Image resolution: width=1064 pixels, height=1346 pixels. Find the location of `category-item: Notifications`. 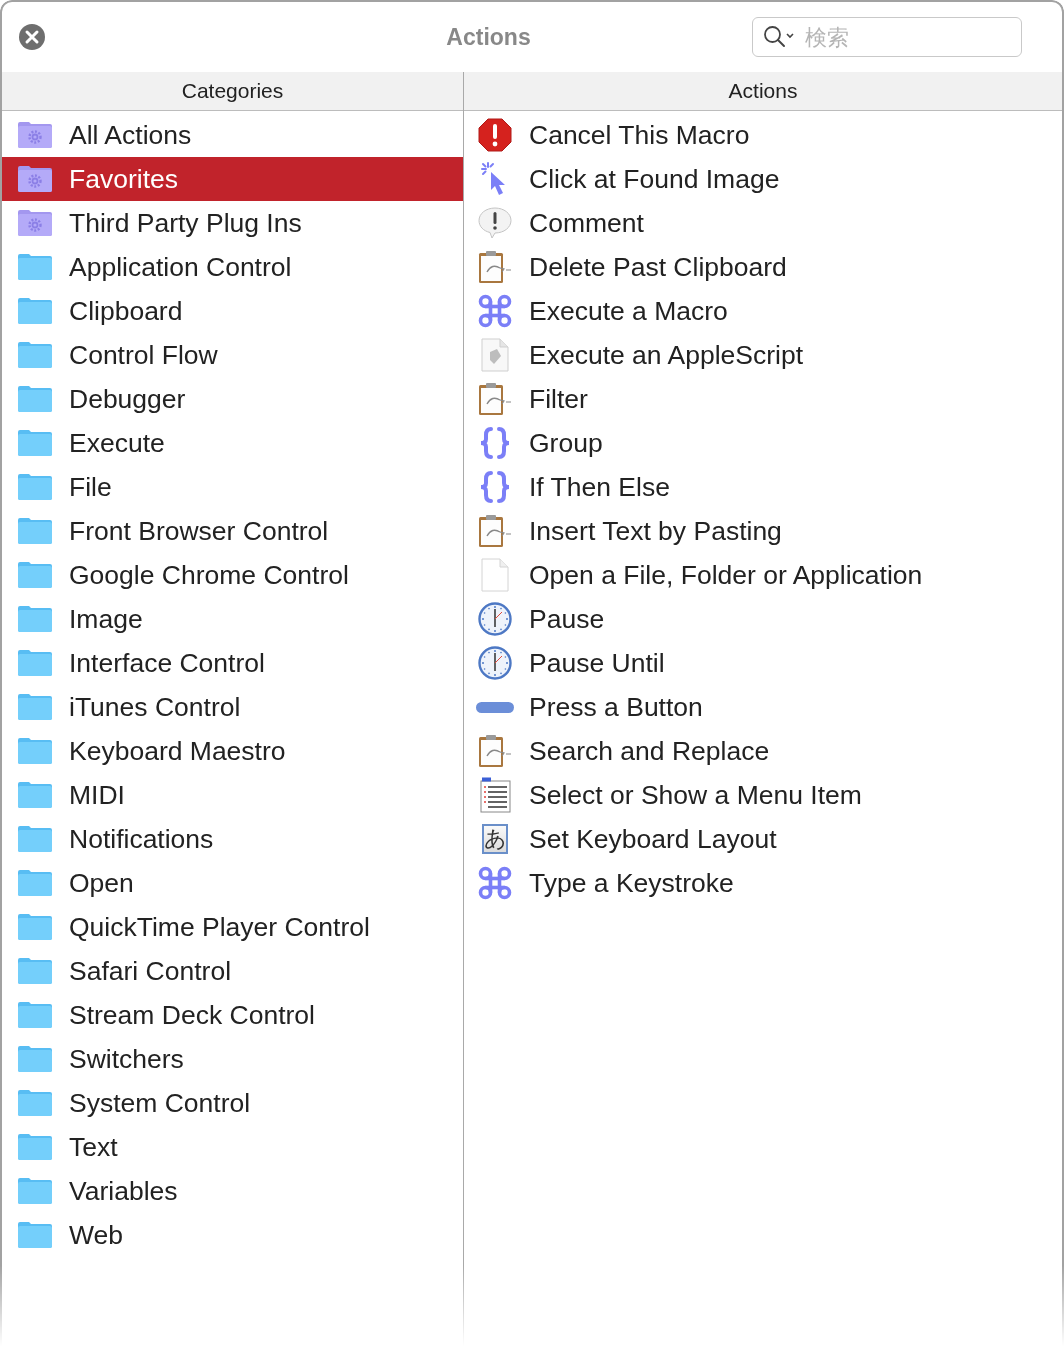

category-item: Notifications is located at coordinates (232, 839).